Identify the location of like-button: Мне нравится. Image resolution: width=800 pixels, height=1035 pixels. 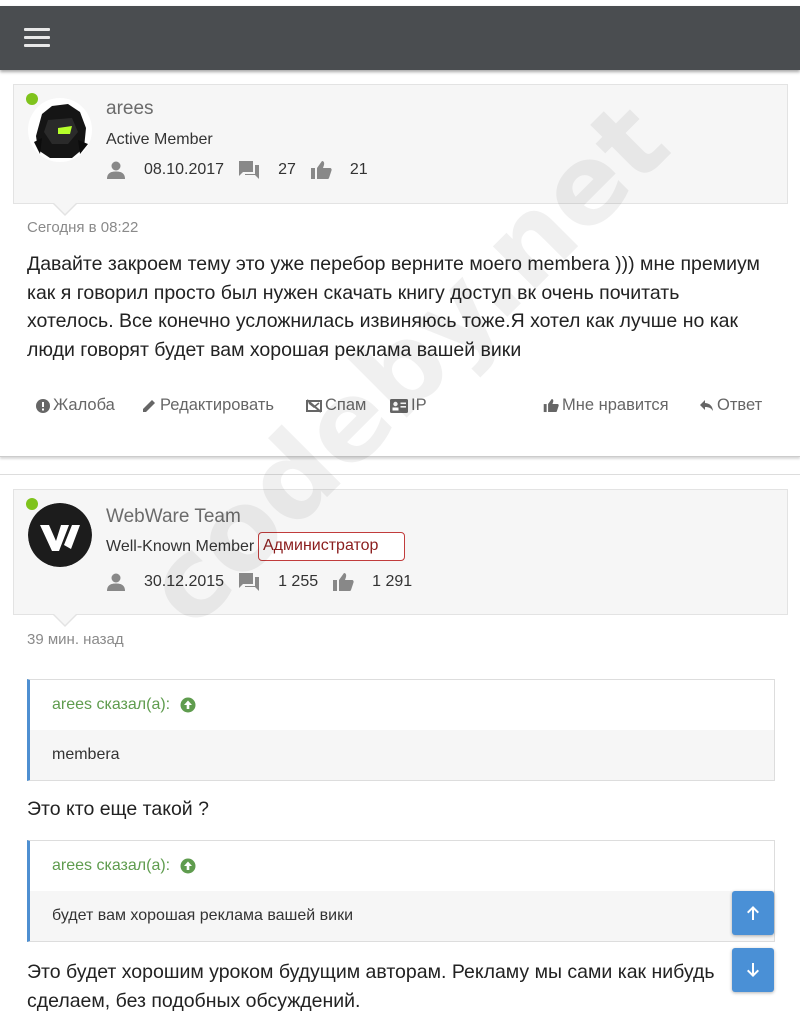
(606, 405).